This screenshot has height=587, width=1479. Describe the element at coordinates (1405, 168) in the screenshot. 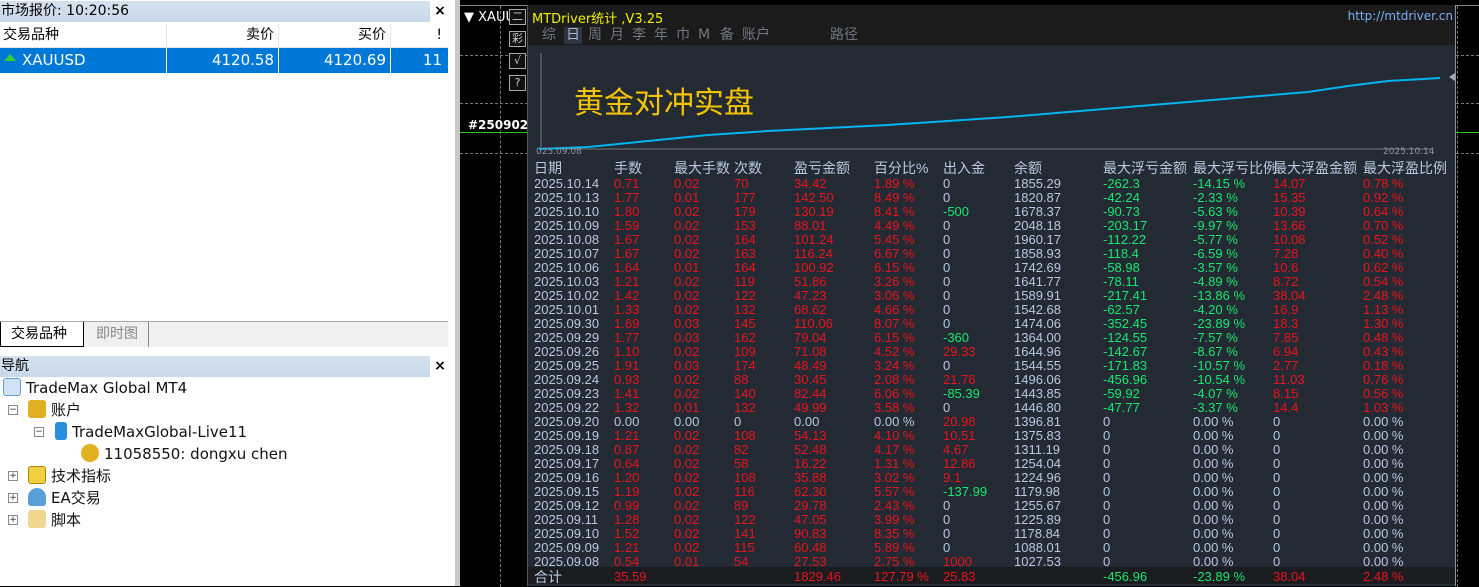

I see `column-header: 最大浮盈比例` at that location.